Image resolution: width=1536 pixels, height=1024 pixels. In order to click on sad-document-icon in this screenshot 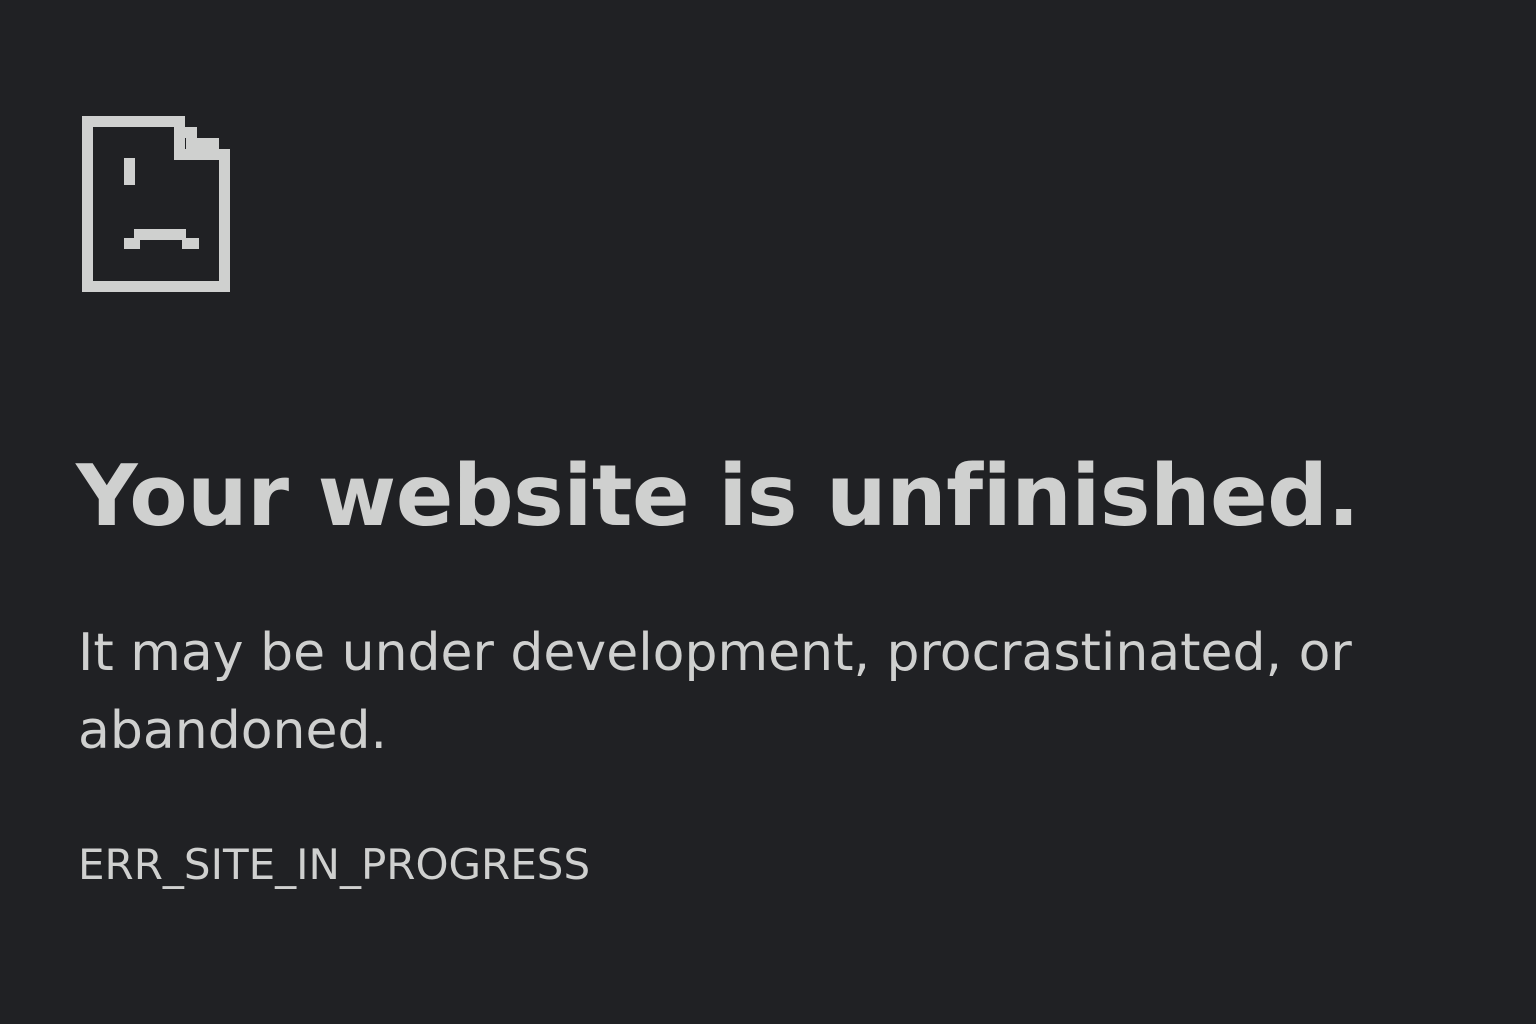, I will do `click(156, 204)`.